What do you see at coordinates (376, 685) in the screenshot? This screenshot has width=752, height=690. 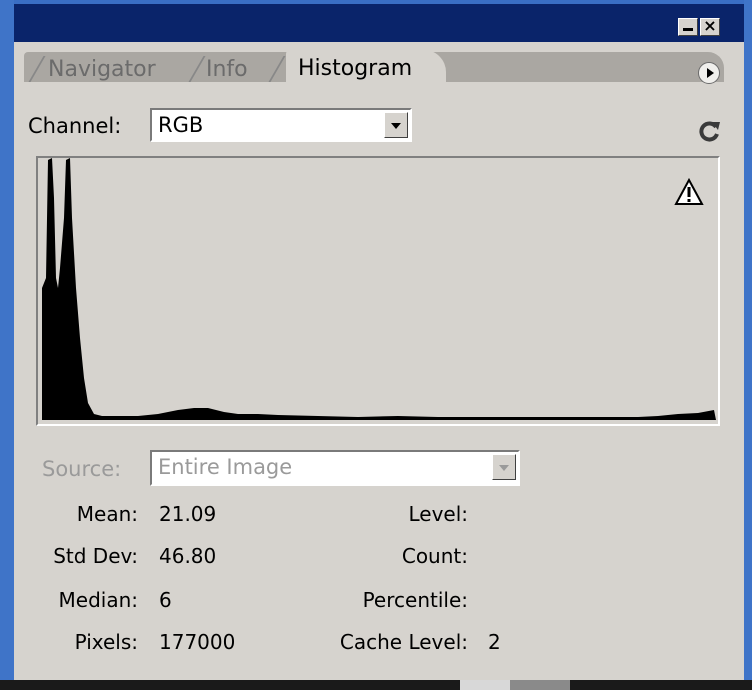 I see `bottom-taskbar-strip` at bounding box center [376, 685].